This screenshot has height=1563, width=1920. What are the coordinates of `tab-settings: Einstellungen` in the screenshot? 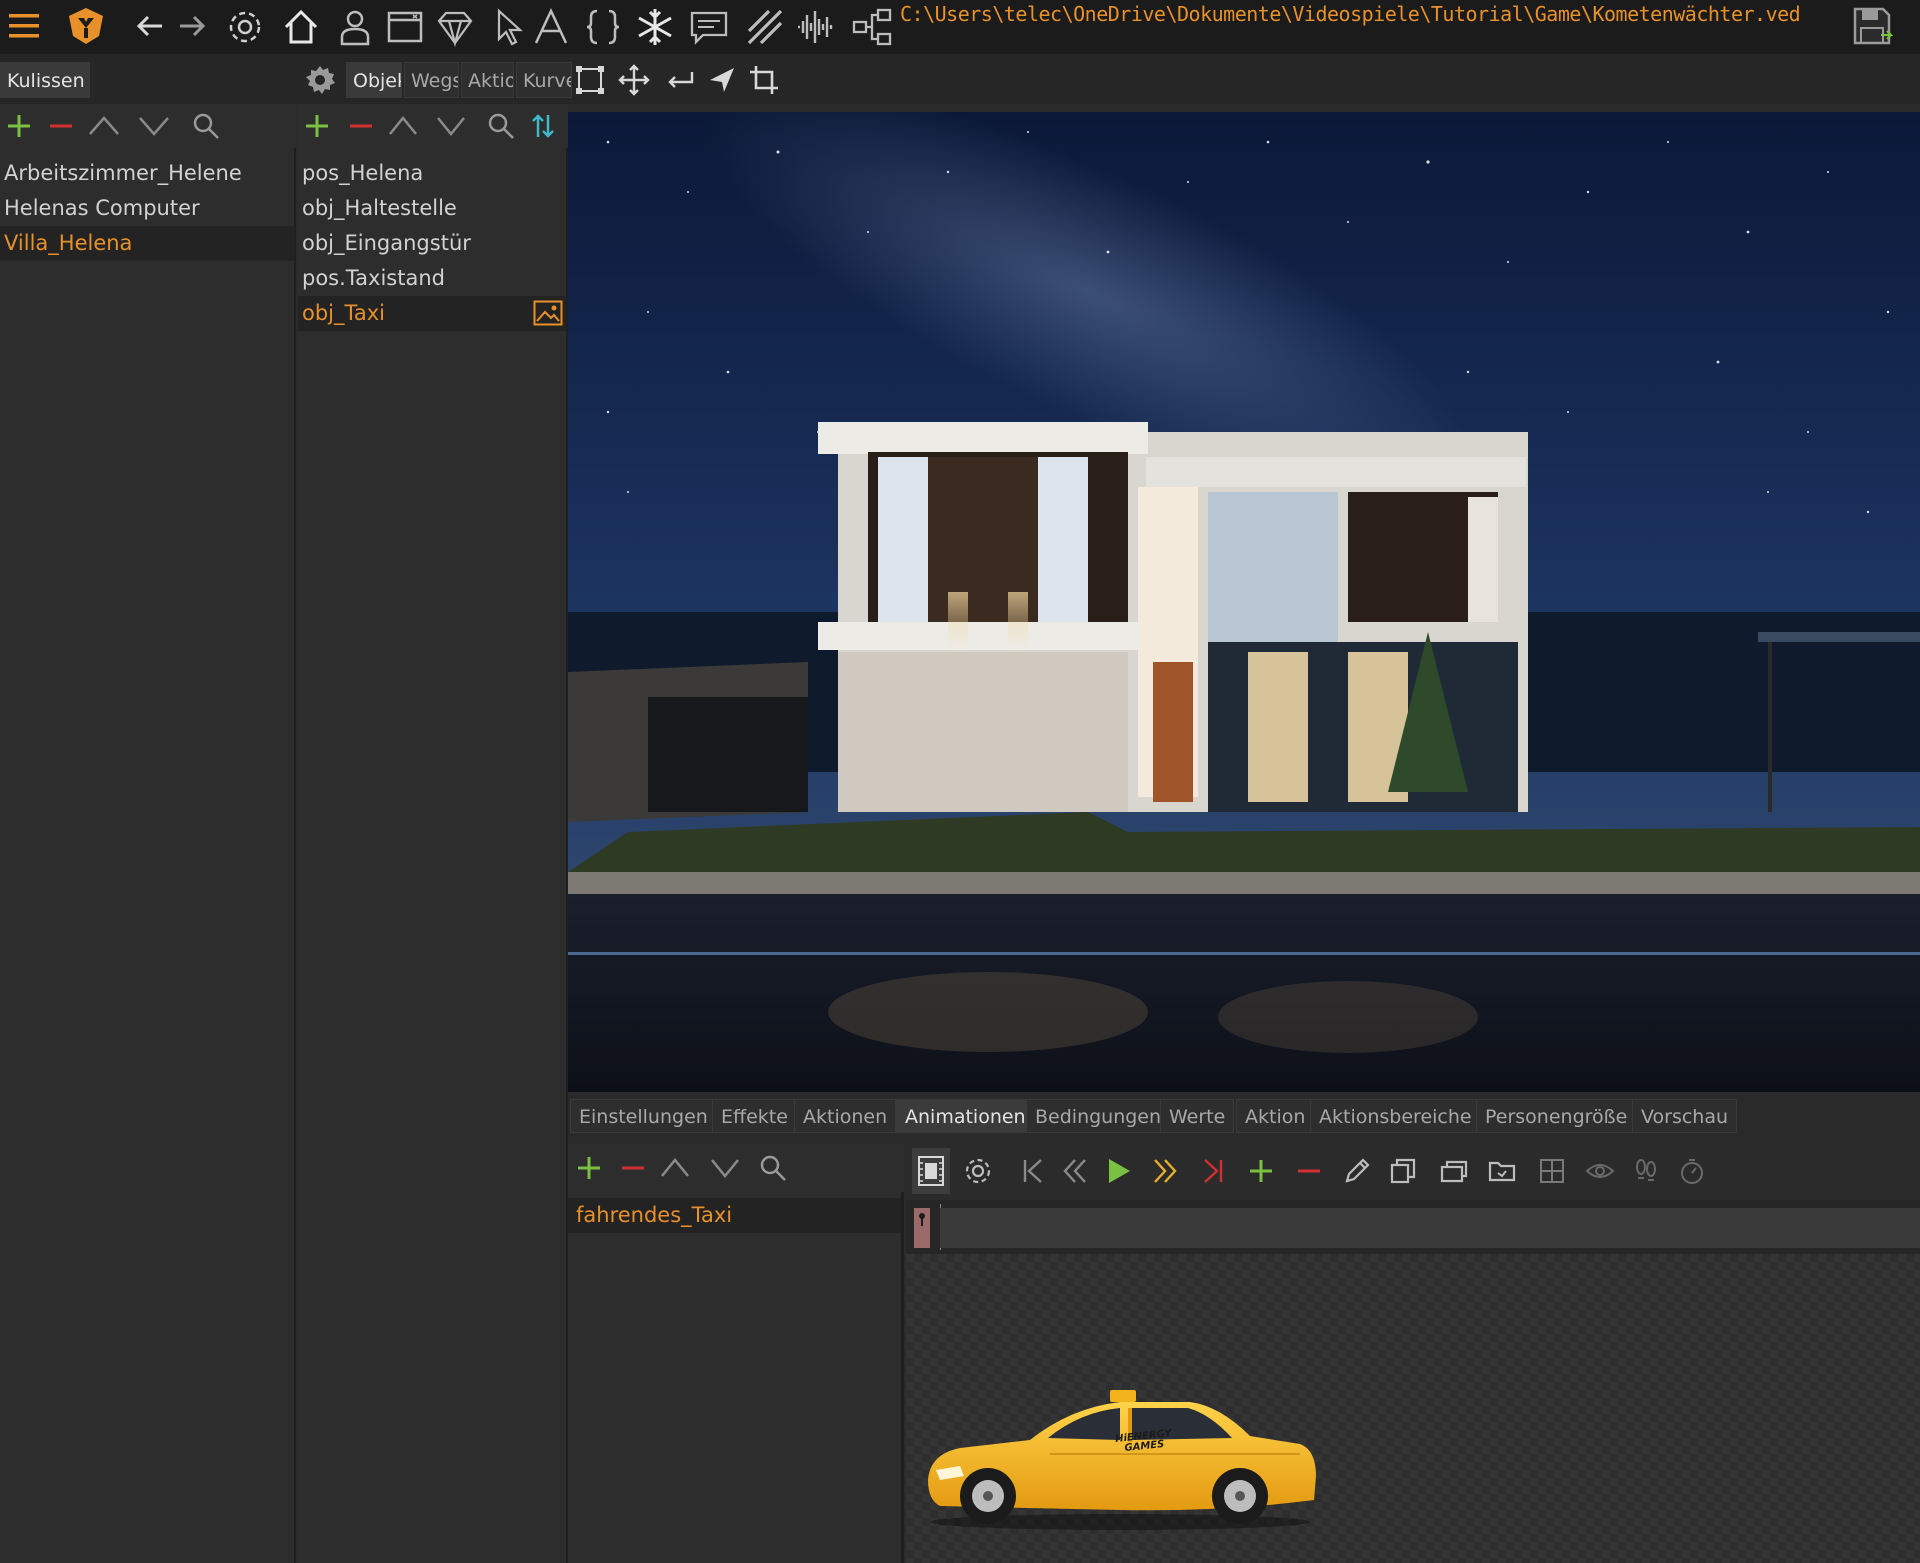 It's located at (643, 1116).